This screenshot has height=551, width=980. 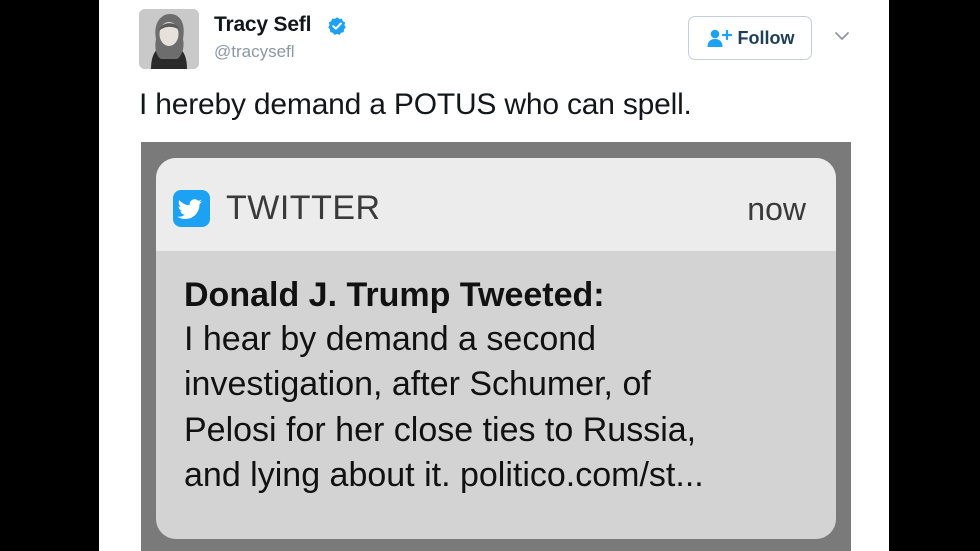 What do you see at coordinates (337, 26) in the screenshot?
I see `verified-badge-icon` at bounding box center [337, 26].